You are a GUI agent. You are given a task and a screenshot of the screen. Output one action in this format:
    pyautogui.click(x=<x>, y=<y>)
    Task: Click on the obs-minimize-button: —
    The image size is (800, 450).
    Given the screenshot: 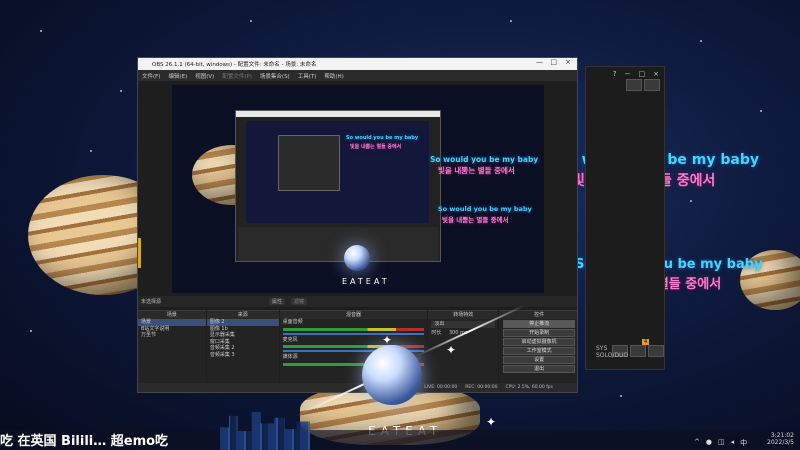 What is the action you would take?
    pyautogui.click(x=539, y=62)
    